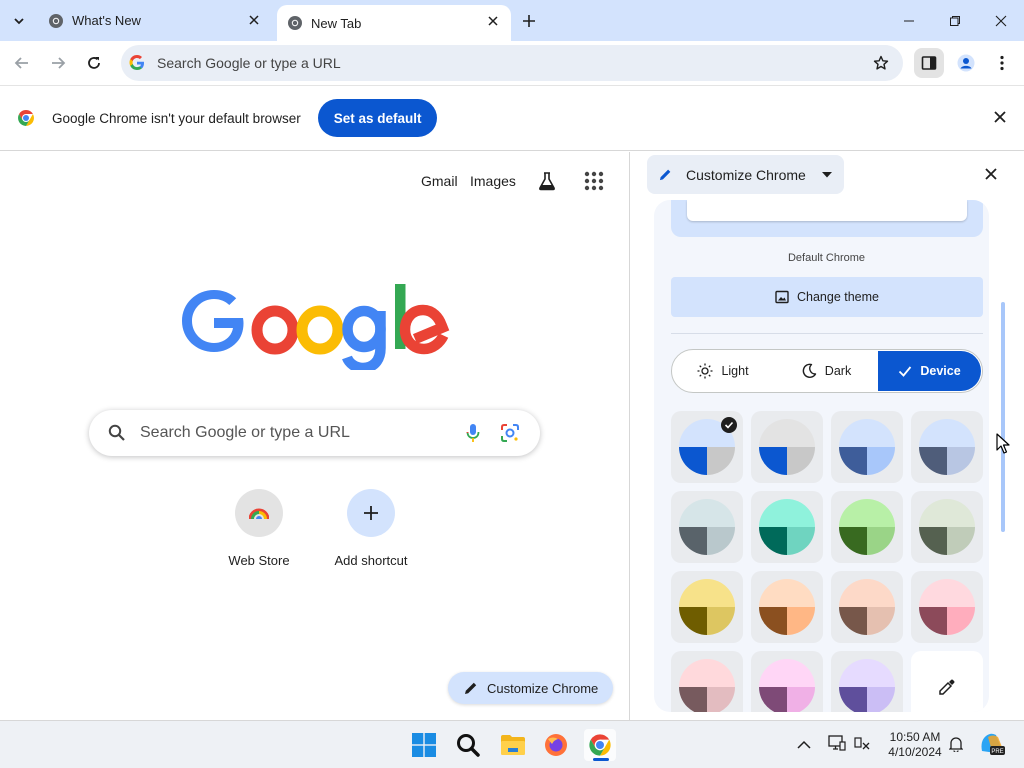 This screenshot has height=768, width=1024. Describe the element at coordinates (473, 435) in the screenshot. I see `voice-search-mic-icon` at that location.